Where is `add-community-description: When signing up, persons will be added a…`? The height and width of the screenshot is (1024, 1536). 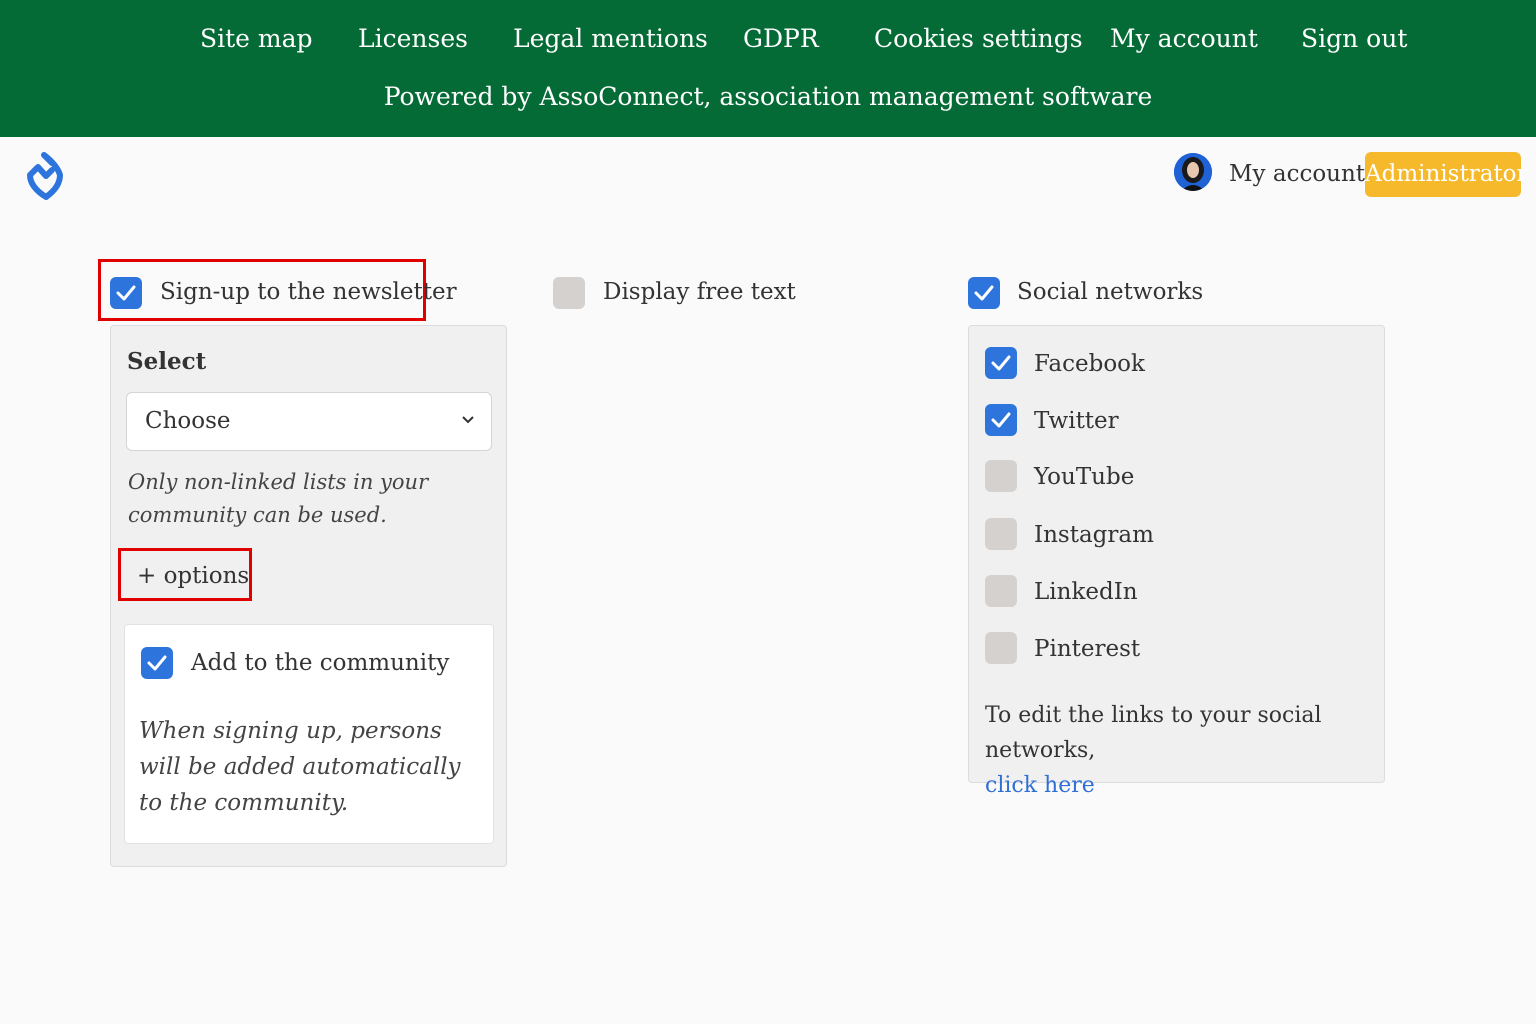 add-community-description: When signing up, persons will be added a… is located at coordinates (300, 767).